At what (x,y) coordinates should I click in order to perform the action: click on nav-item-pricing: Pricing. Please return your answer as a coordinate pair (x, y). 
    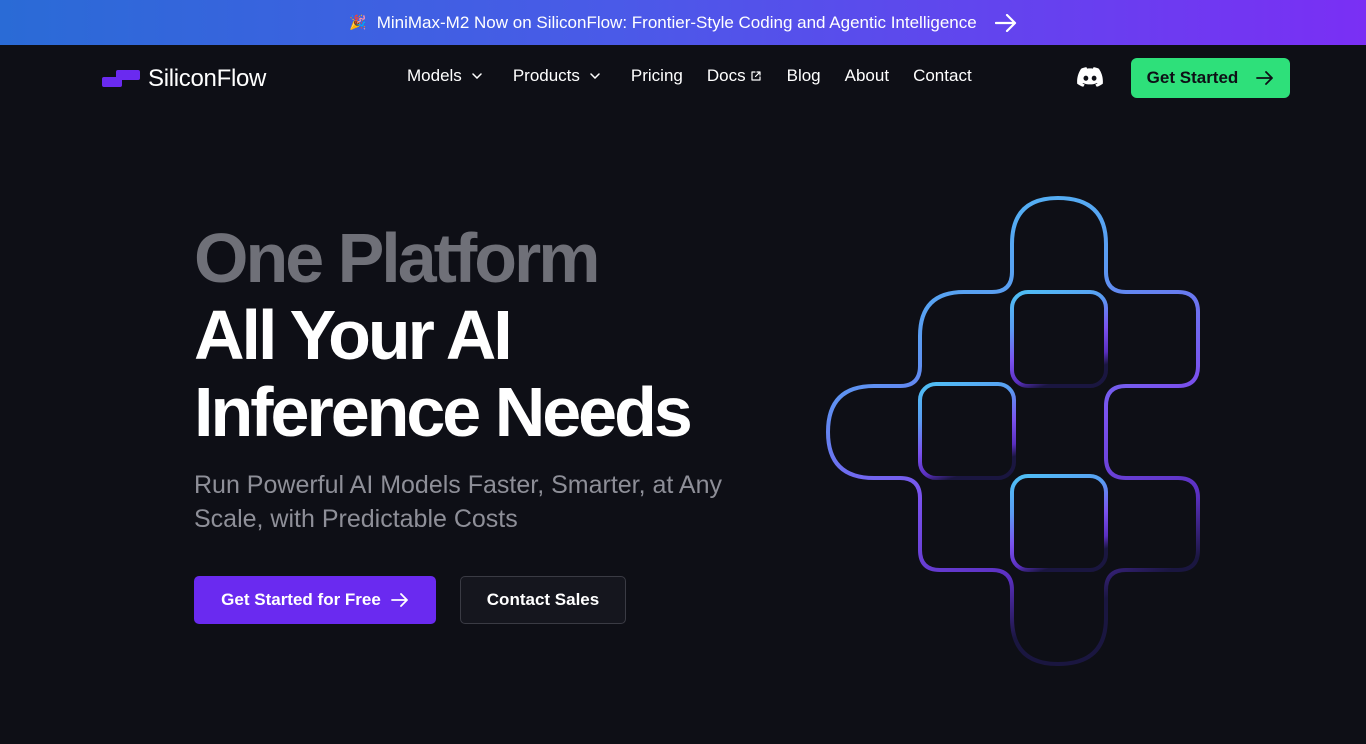
    Looking at the image, I should click on (657, 76).